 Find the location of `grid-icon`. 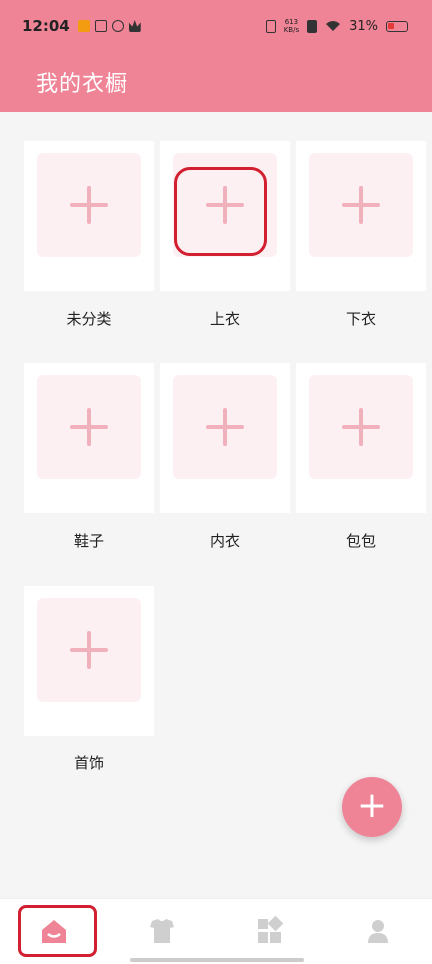

grid-icon is located at coordinates (271, 929).